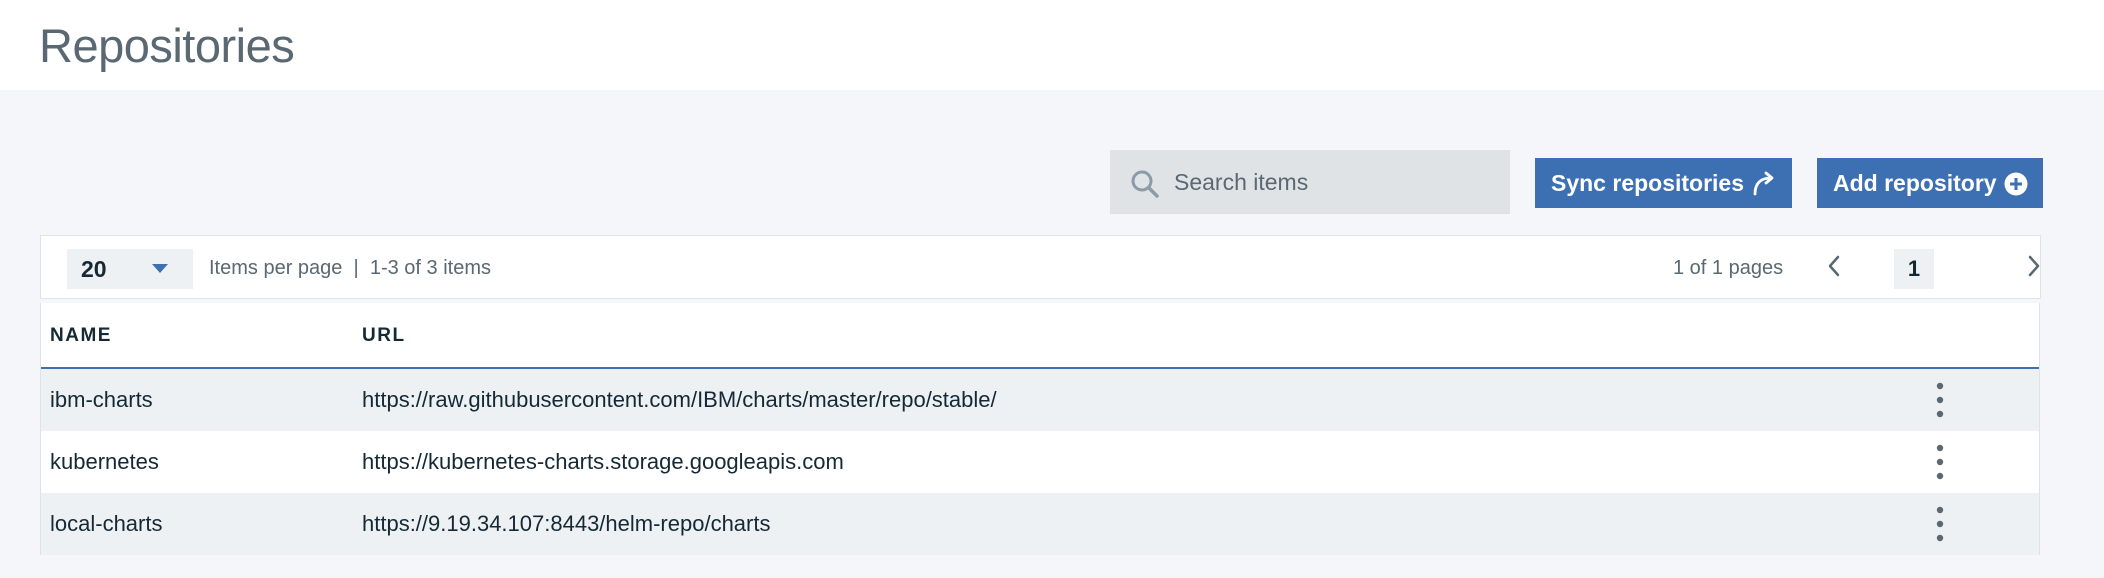 The image size is (2104, 578). What do you see at coordinates (167, 45) in the screenshot?
I see `page-title: Repositories` at bounding box center [167, 45].